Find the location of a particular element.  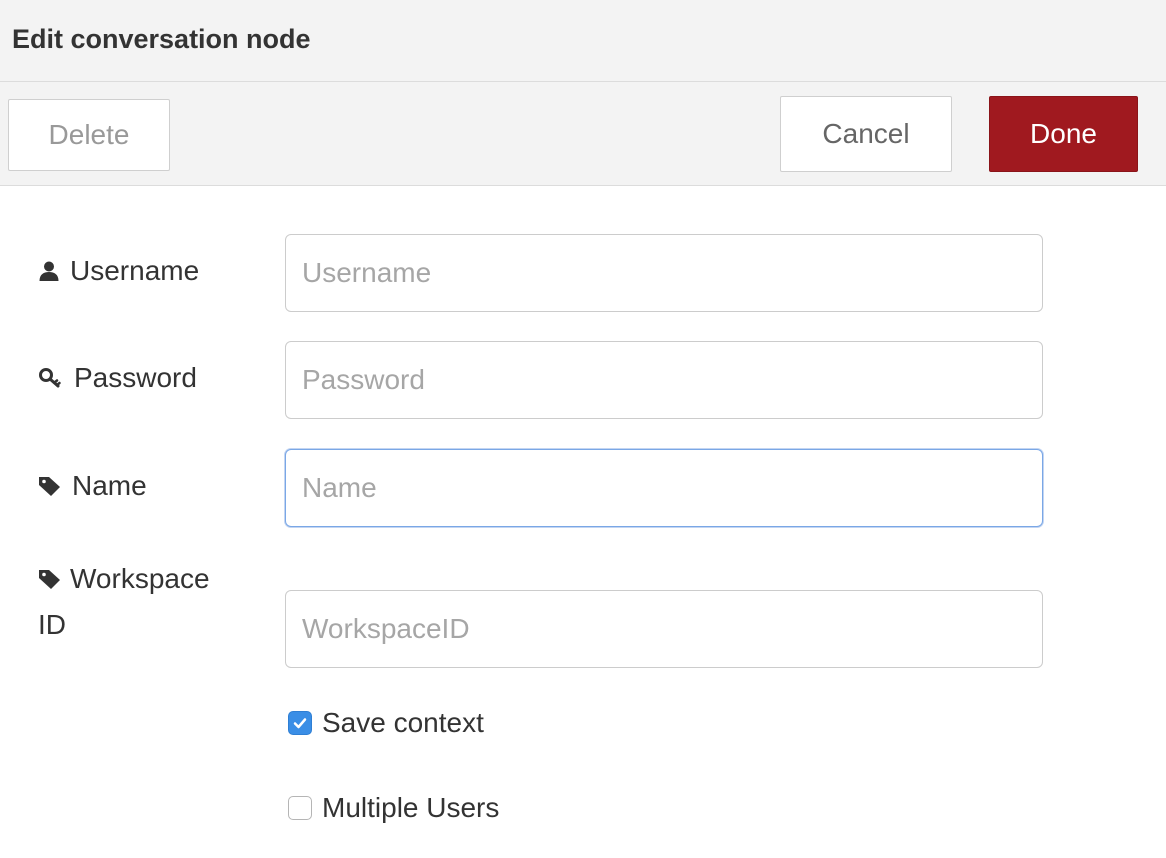

cancel-button: Cancel is located at coordinates (866, 134).